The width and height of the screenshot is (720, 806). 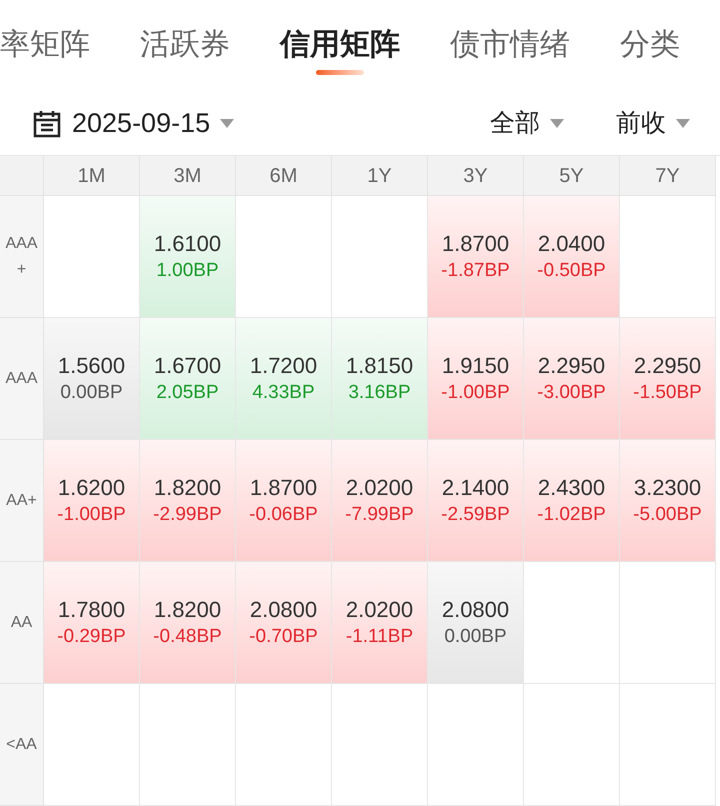 What do you see at coordinates (510, 45) in the screenshot?
I see `tab: 债市情绪` at bounding box center [510, 45].